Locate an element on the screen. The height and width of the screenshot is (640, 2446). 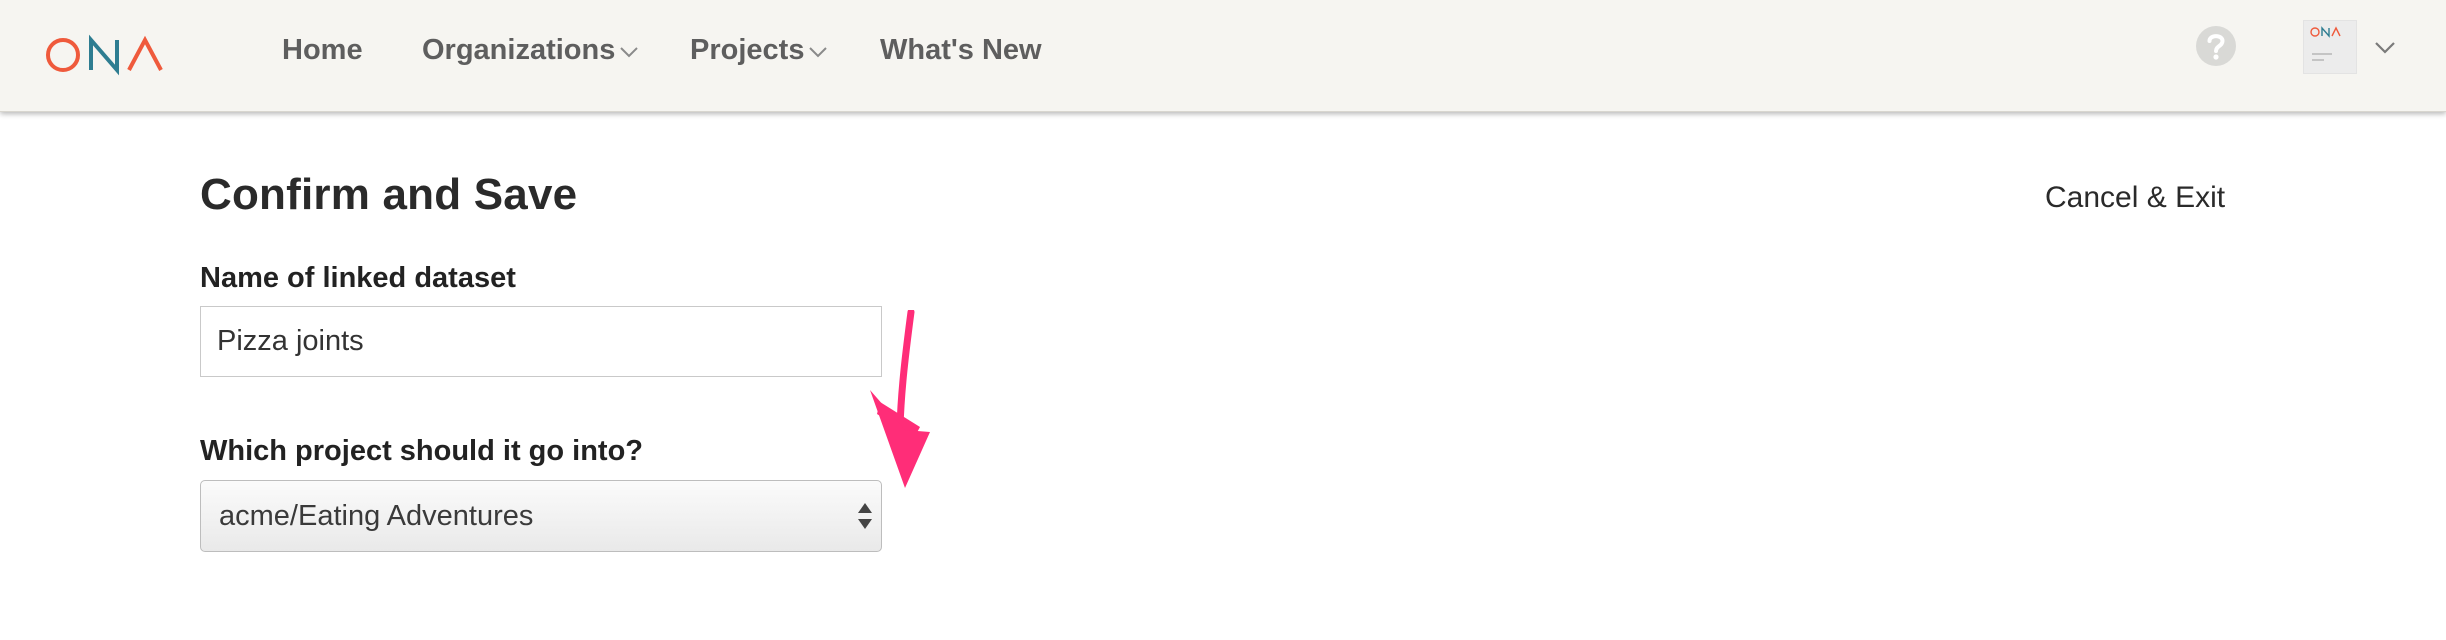
nav-organizations: Organizations is located at coordinates (530, 50).